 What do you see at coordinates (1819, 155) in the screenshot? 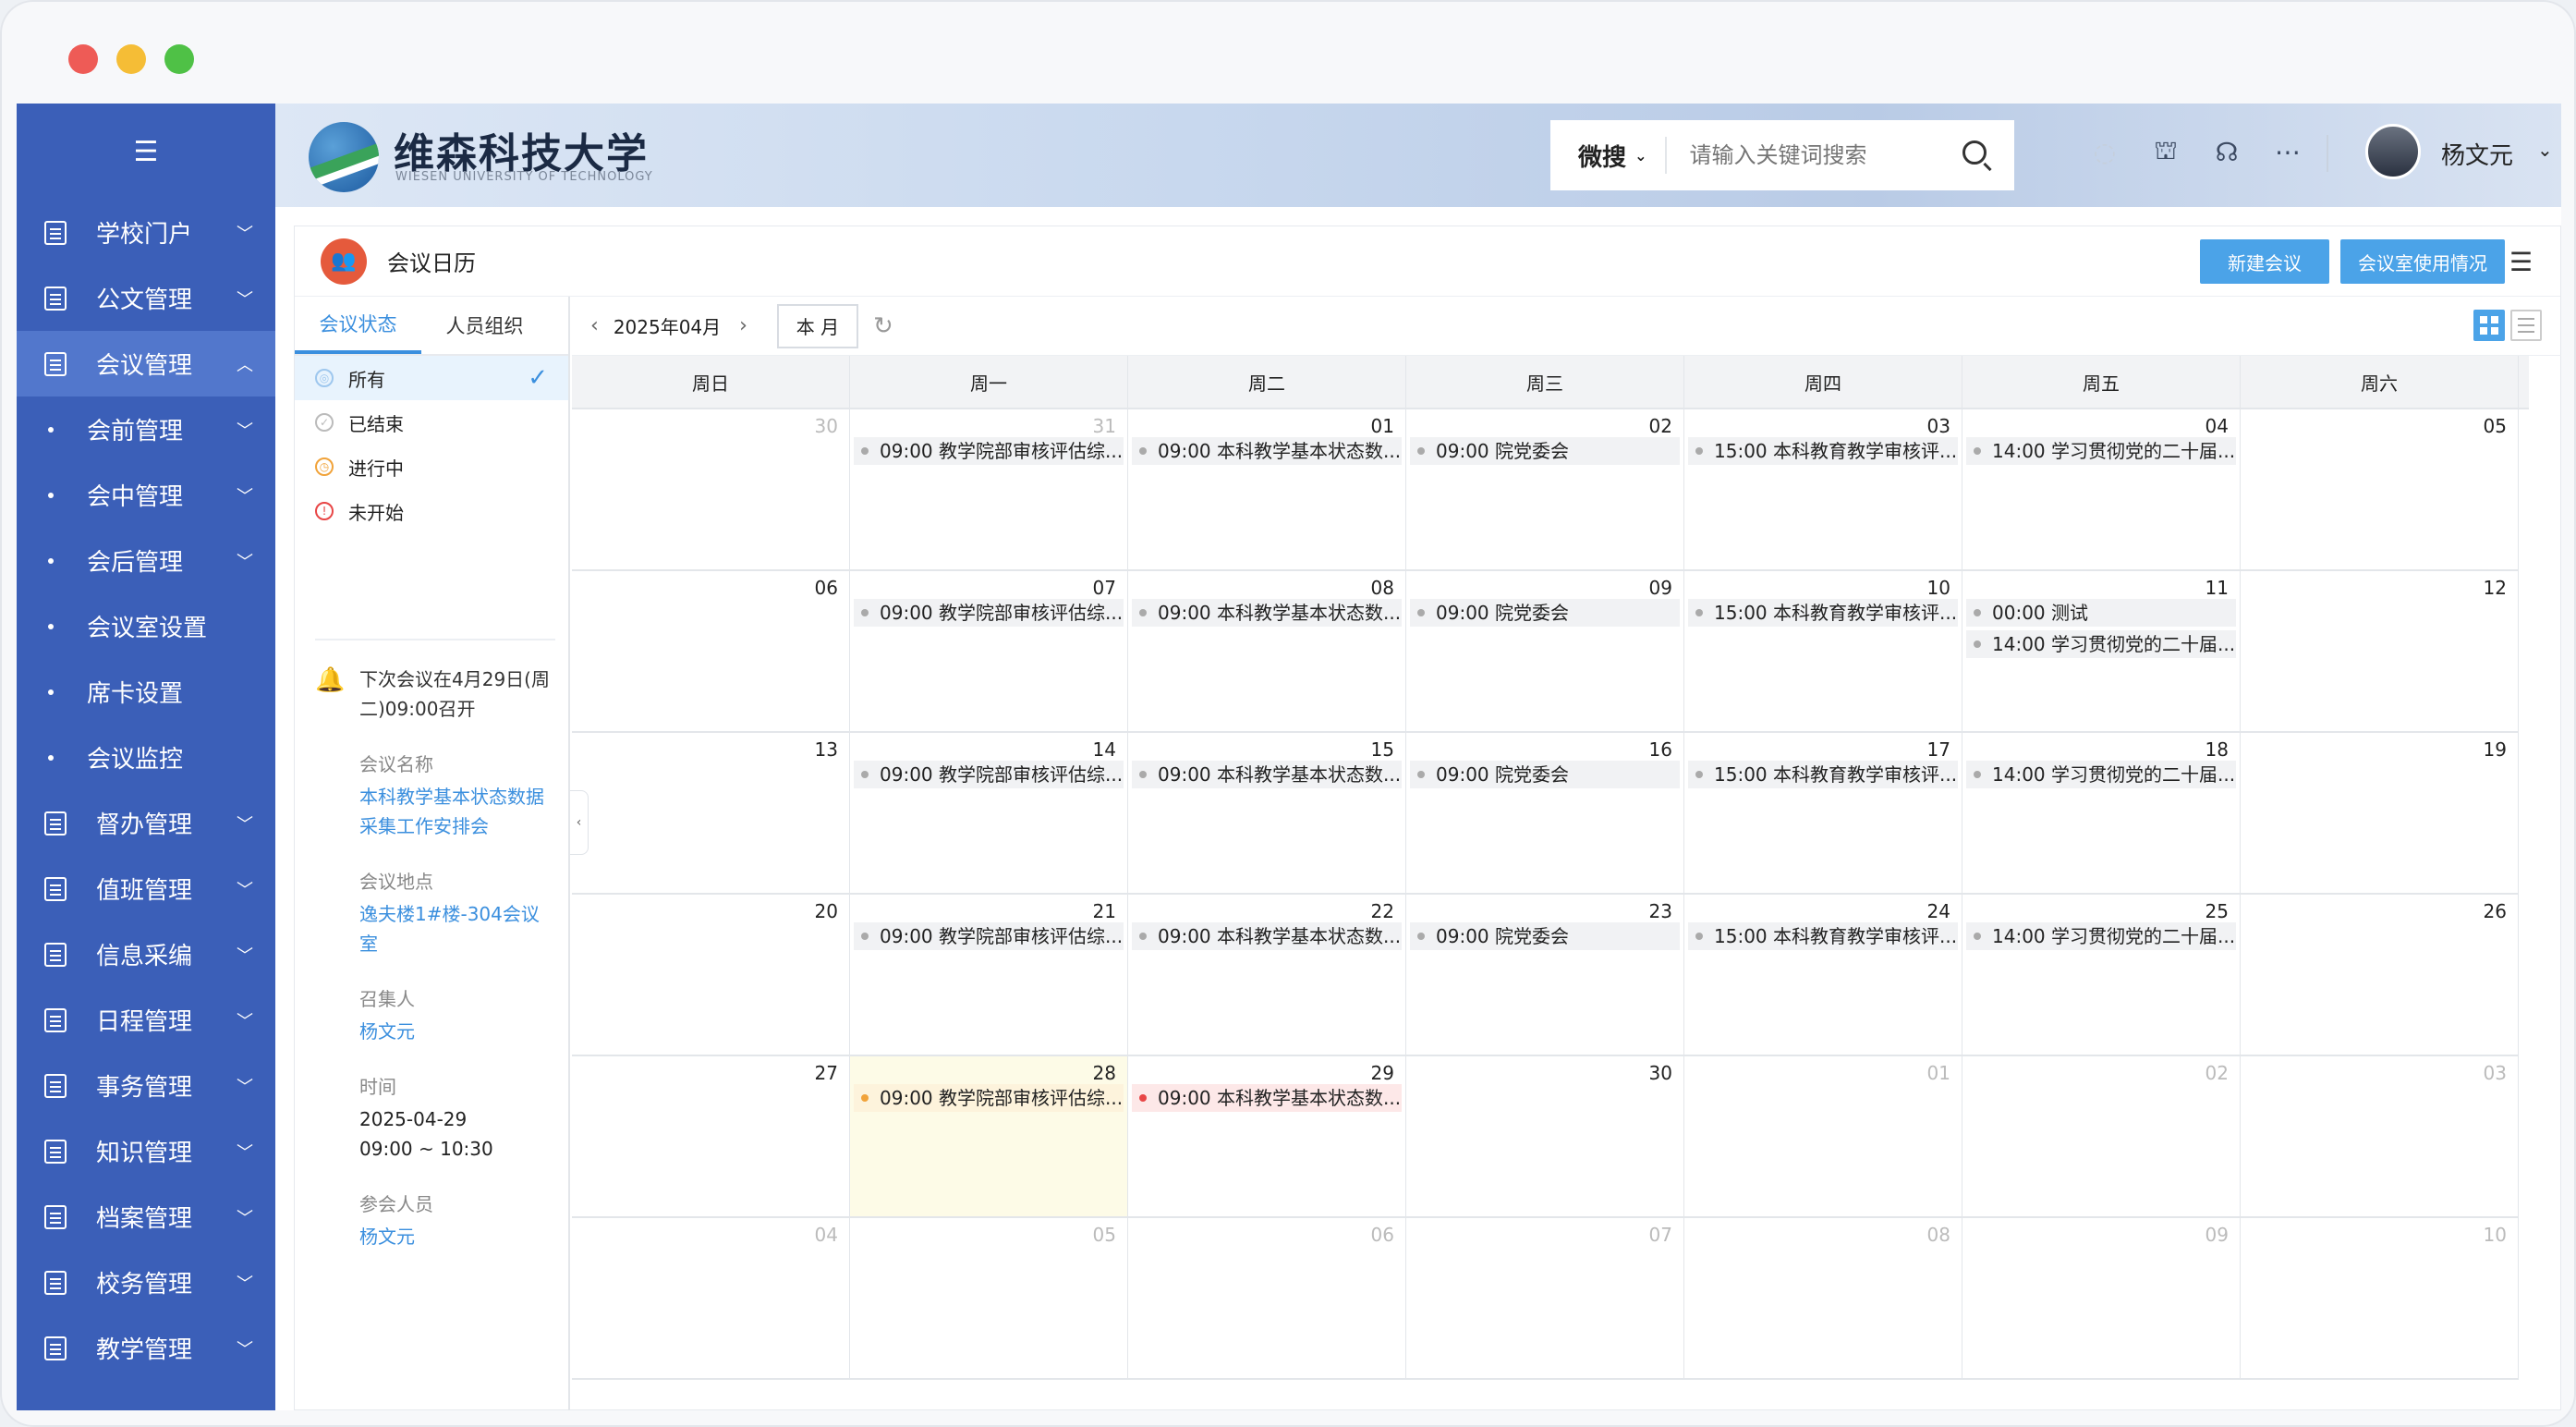
I see `search-input` at bounding box center [1819, 155].